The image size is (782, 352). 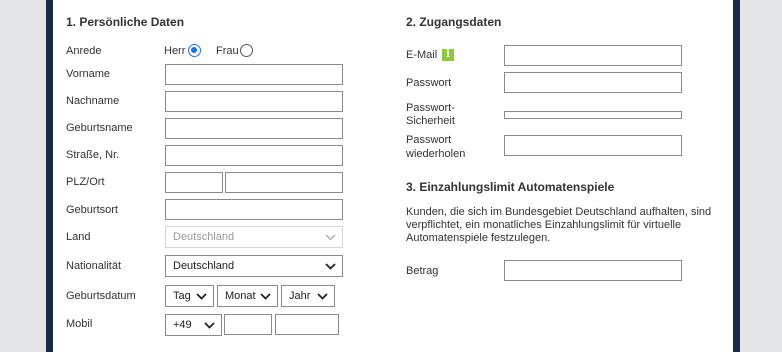 I want to click on mobil-number-input, so click(x=307, y=324).